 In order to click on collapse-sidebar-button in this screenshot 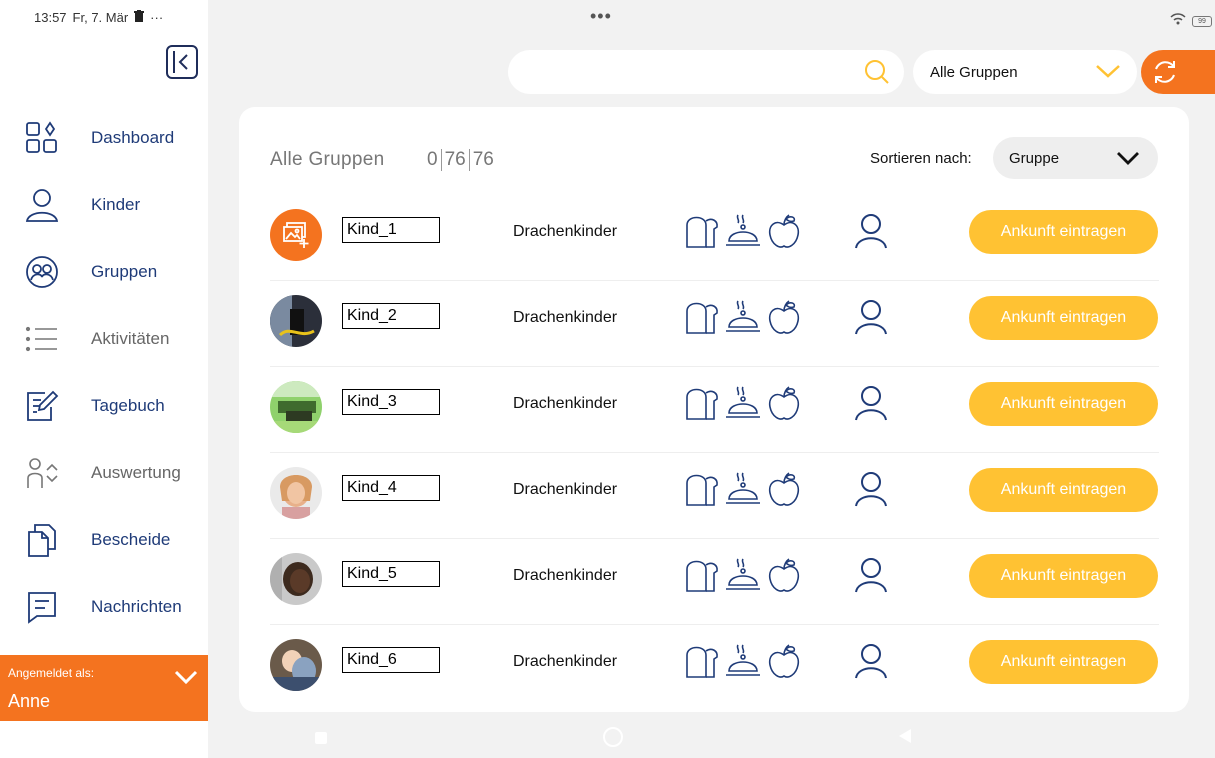, I will do `click(182, 62)`.